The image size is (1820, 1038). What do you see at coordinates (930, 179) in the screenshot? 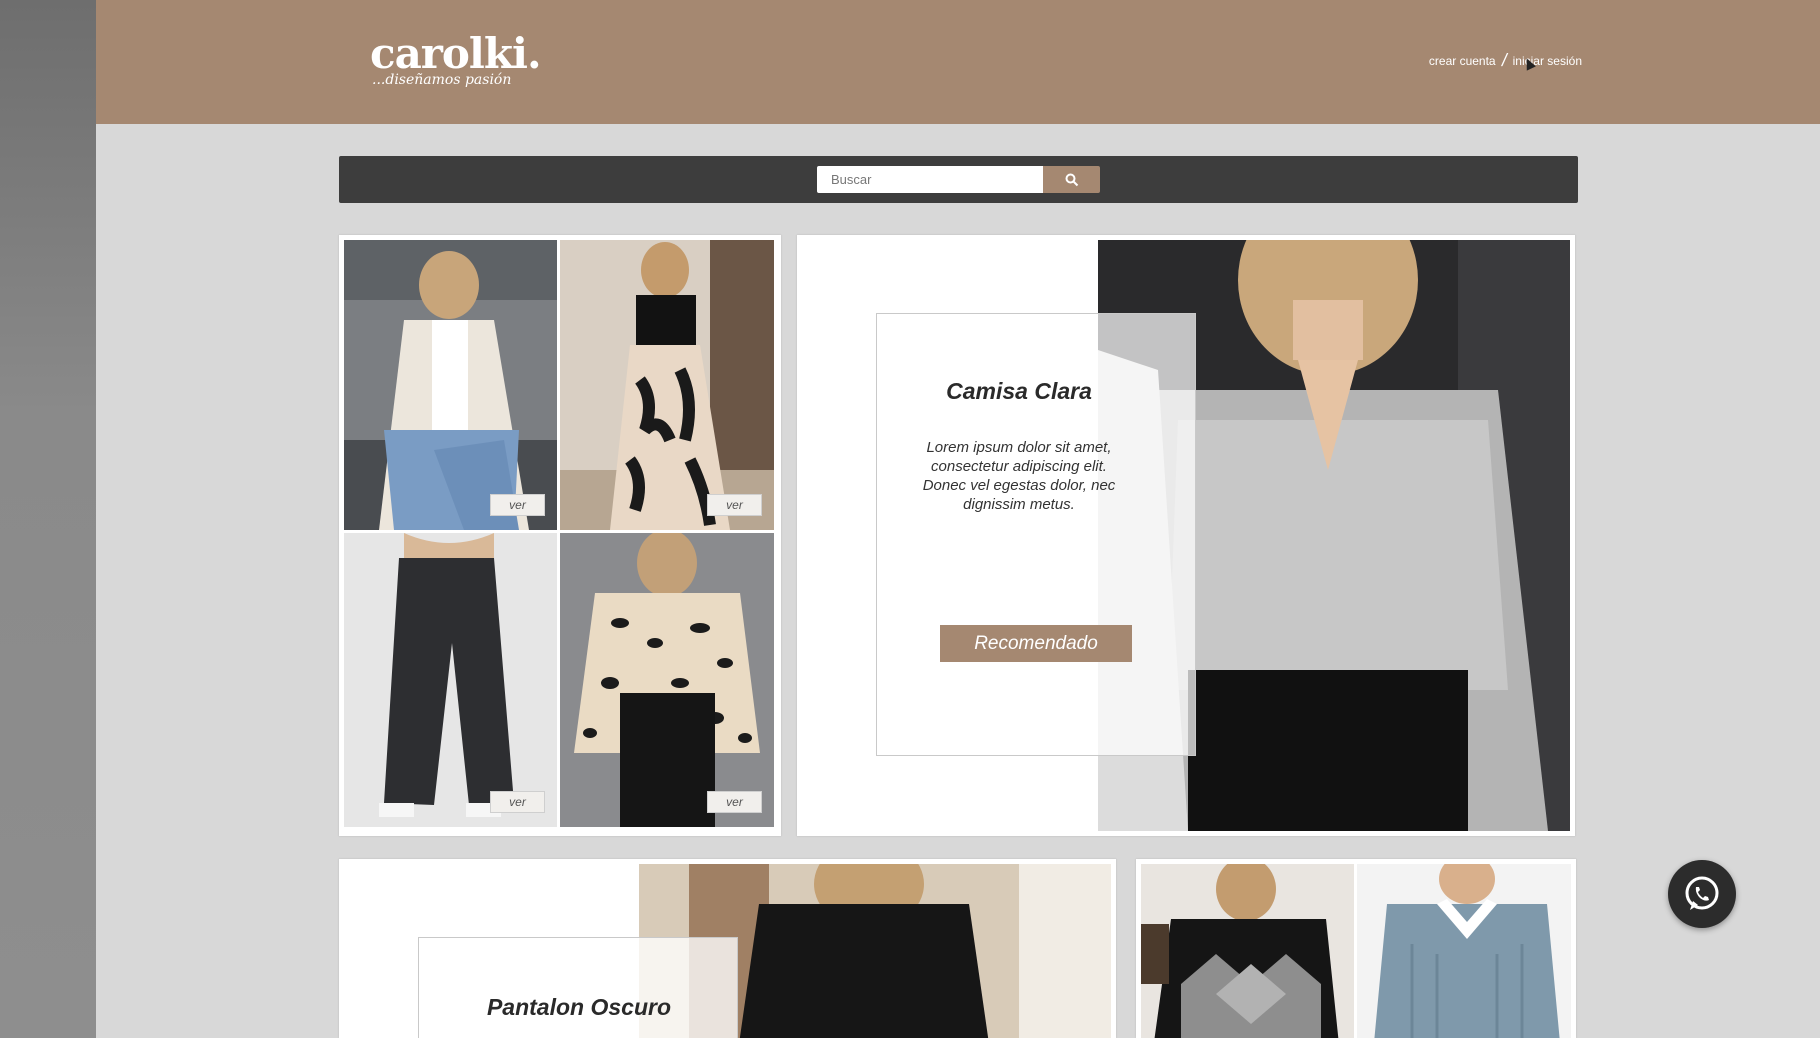
I see `search-input` at bounding box center [930, 179].